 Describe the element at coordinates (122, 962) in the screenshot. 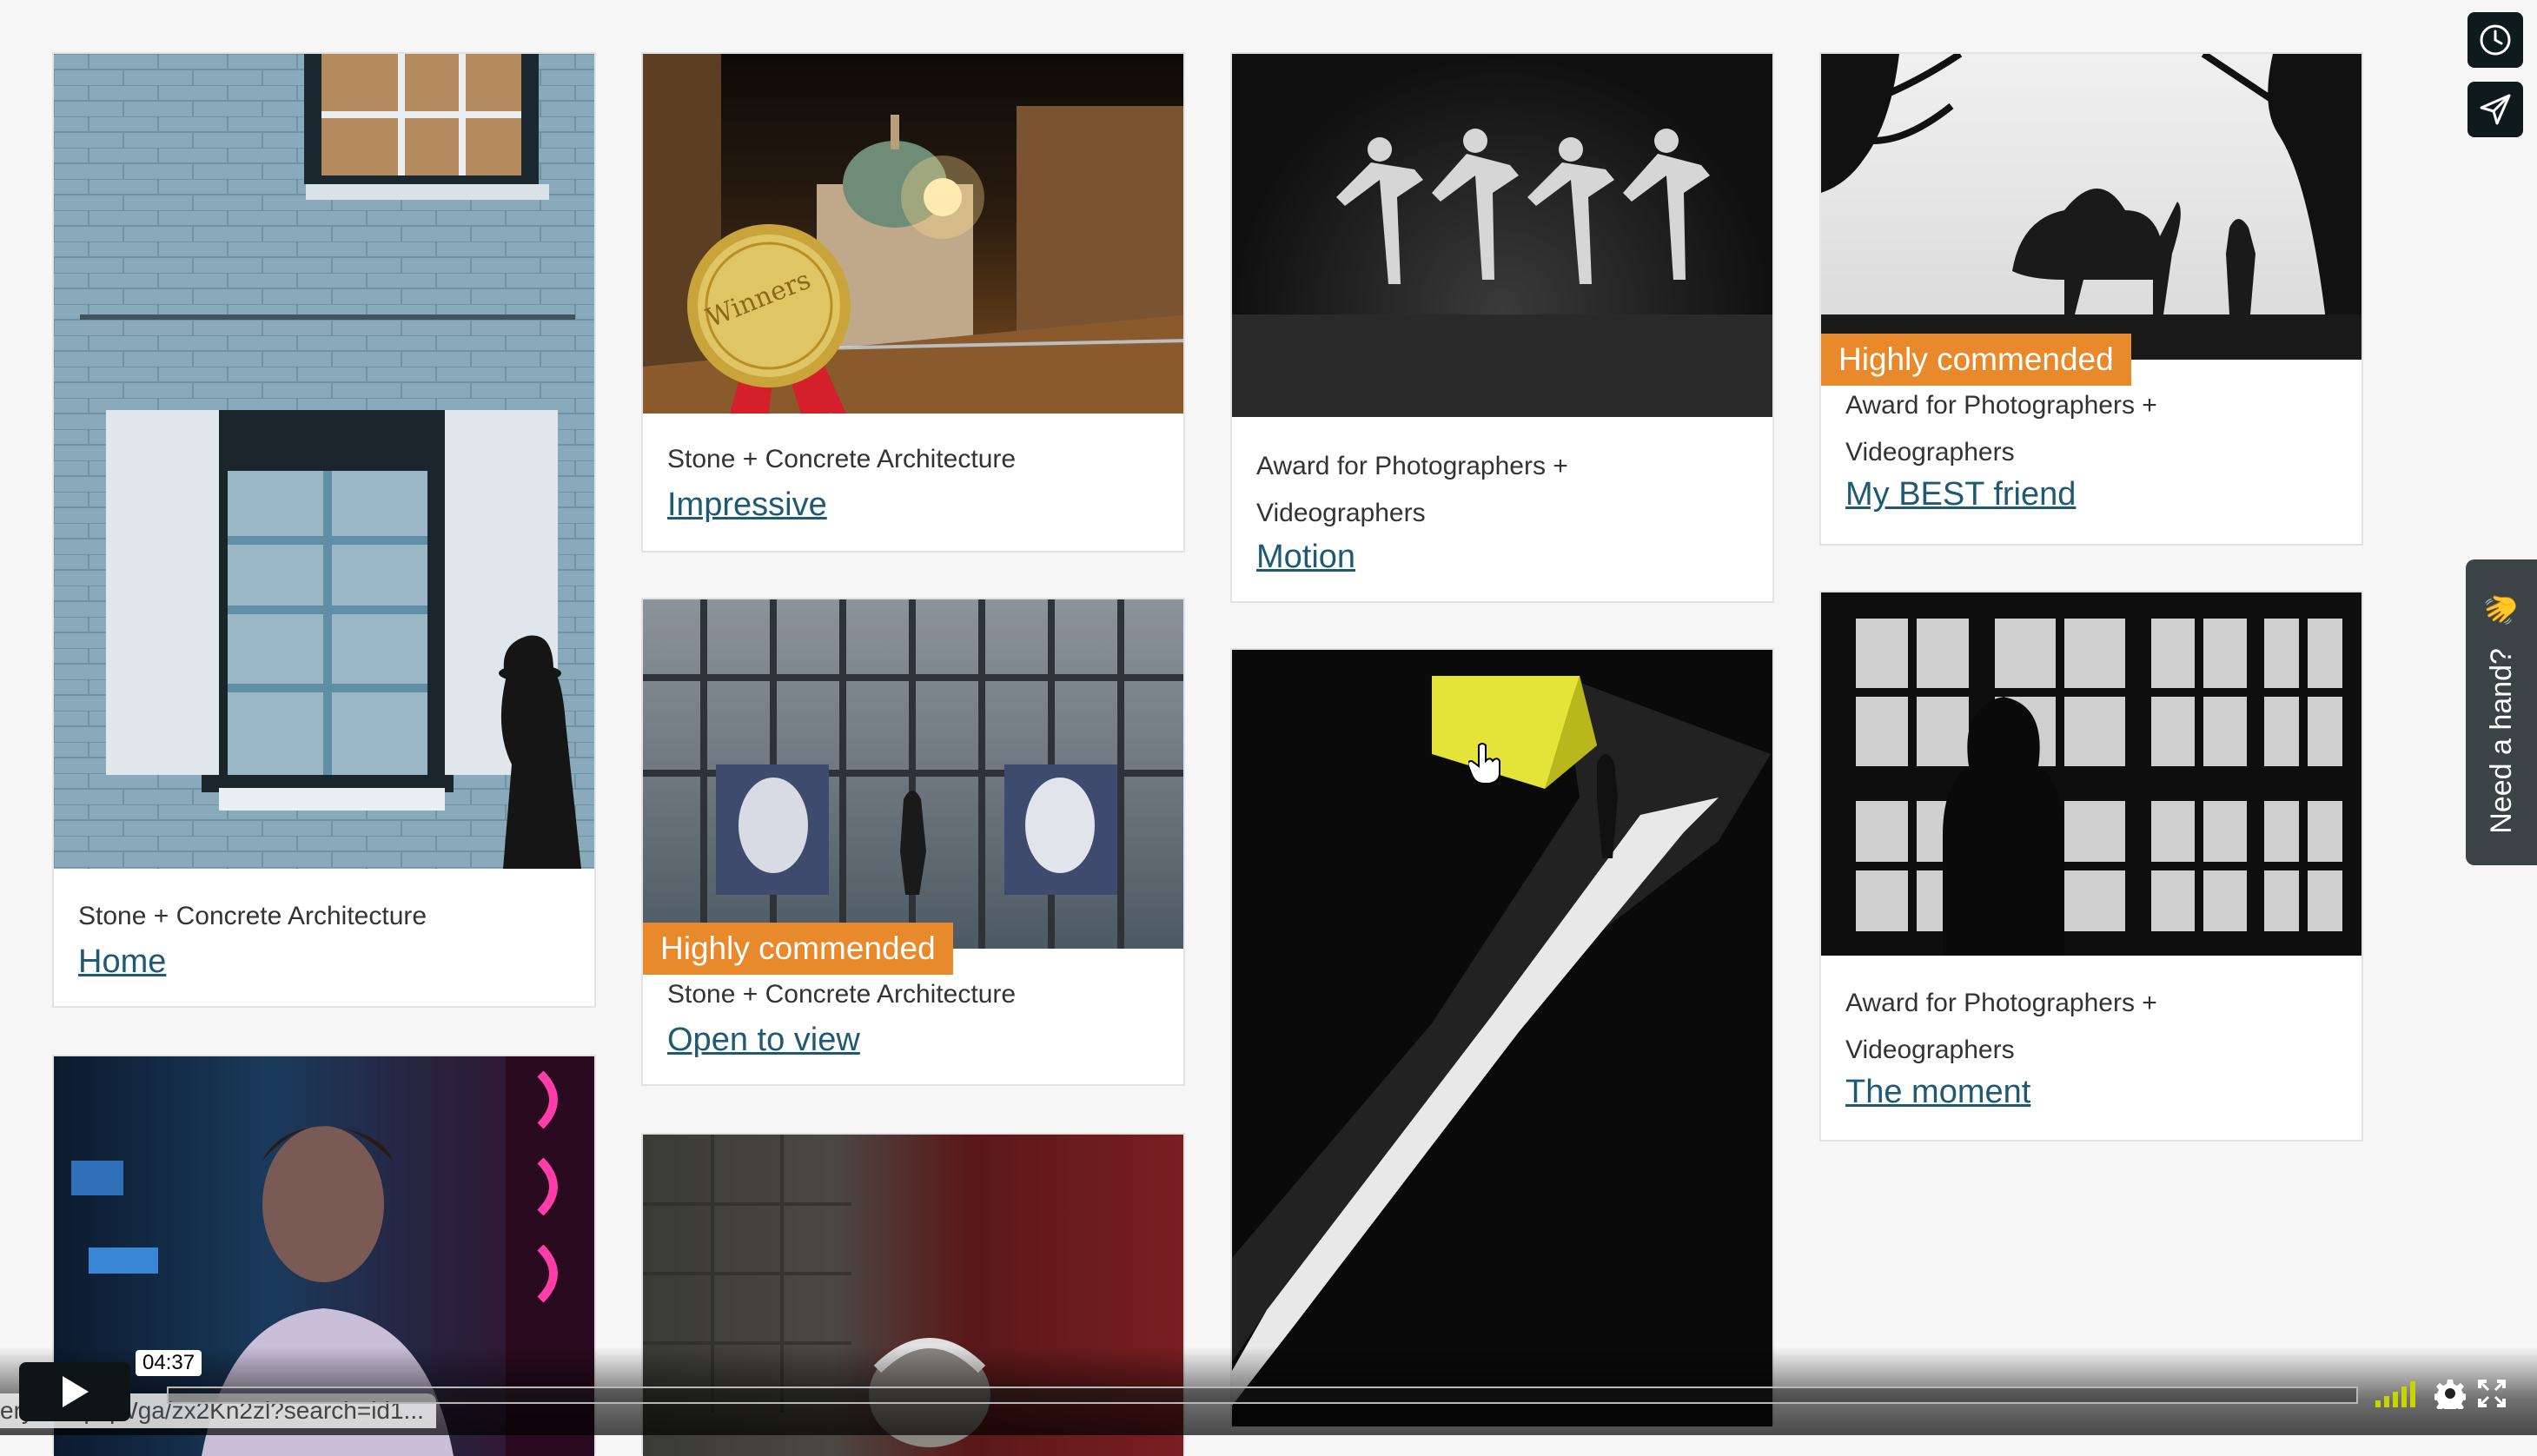

I see `card-title-link: Home` at that location.